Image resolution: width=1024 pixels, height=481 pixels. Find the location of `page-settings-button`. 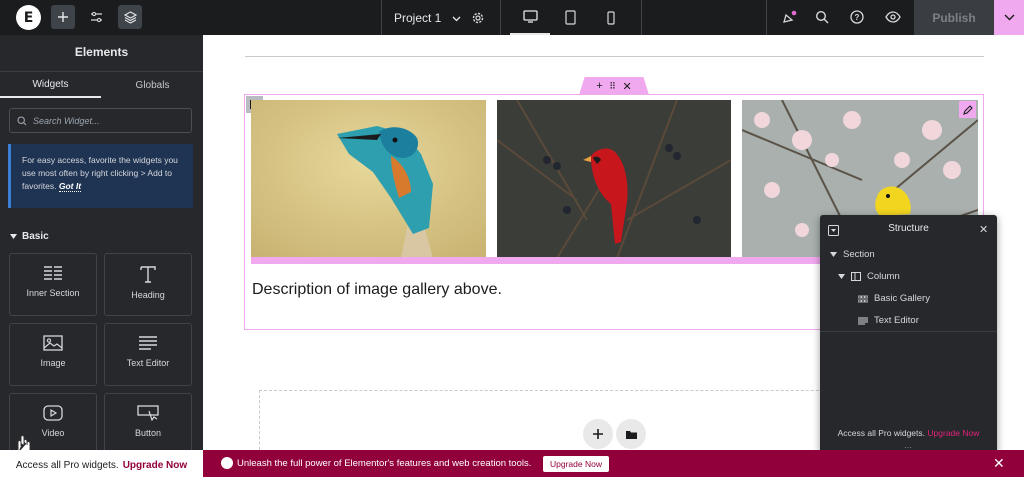

page-settings-button is located at coordinates (478, 18).